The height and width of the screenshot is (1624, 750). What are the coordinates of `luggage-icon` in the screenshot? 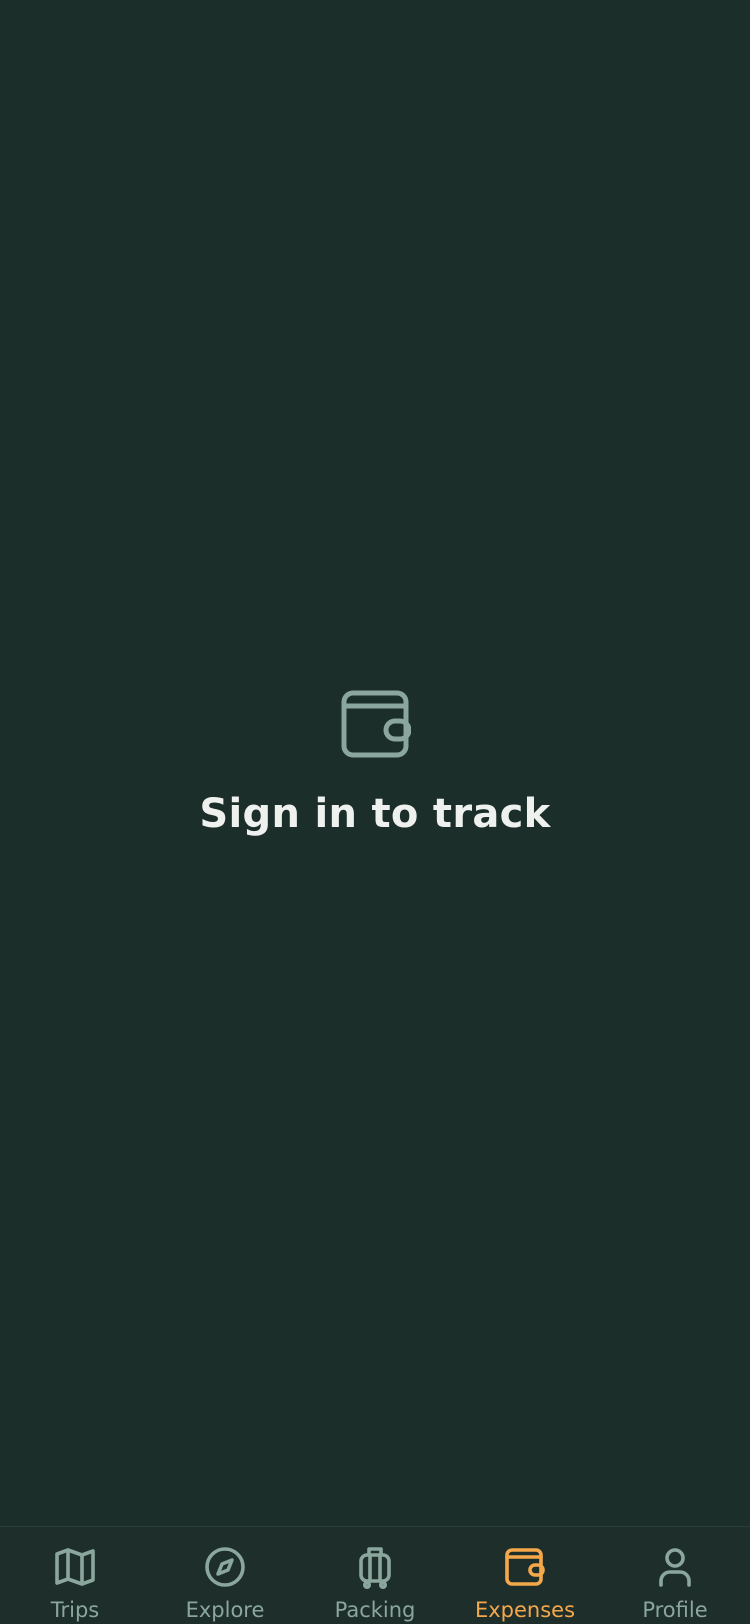 It's located at (375, 1568).